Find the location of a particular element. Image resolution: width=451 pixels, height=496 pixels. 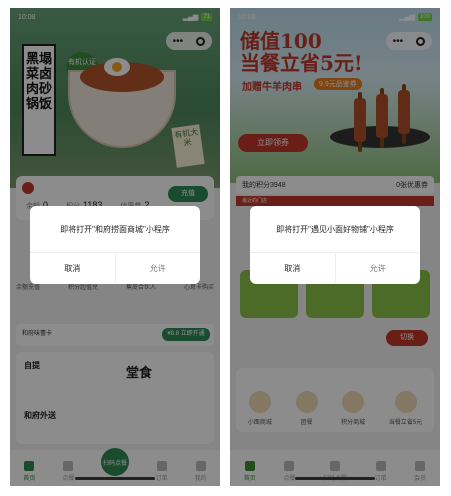

open-miniprogram-dialog: 即将打开"和府捞面商城"小程序 取消 允许 is located at coordinates (115, 245).